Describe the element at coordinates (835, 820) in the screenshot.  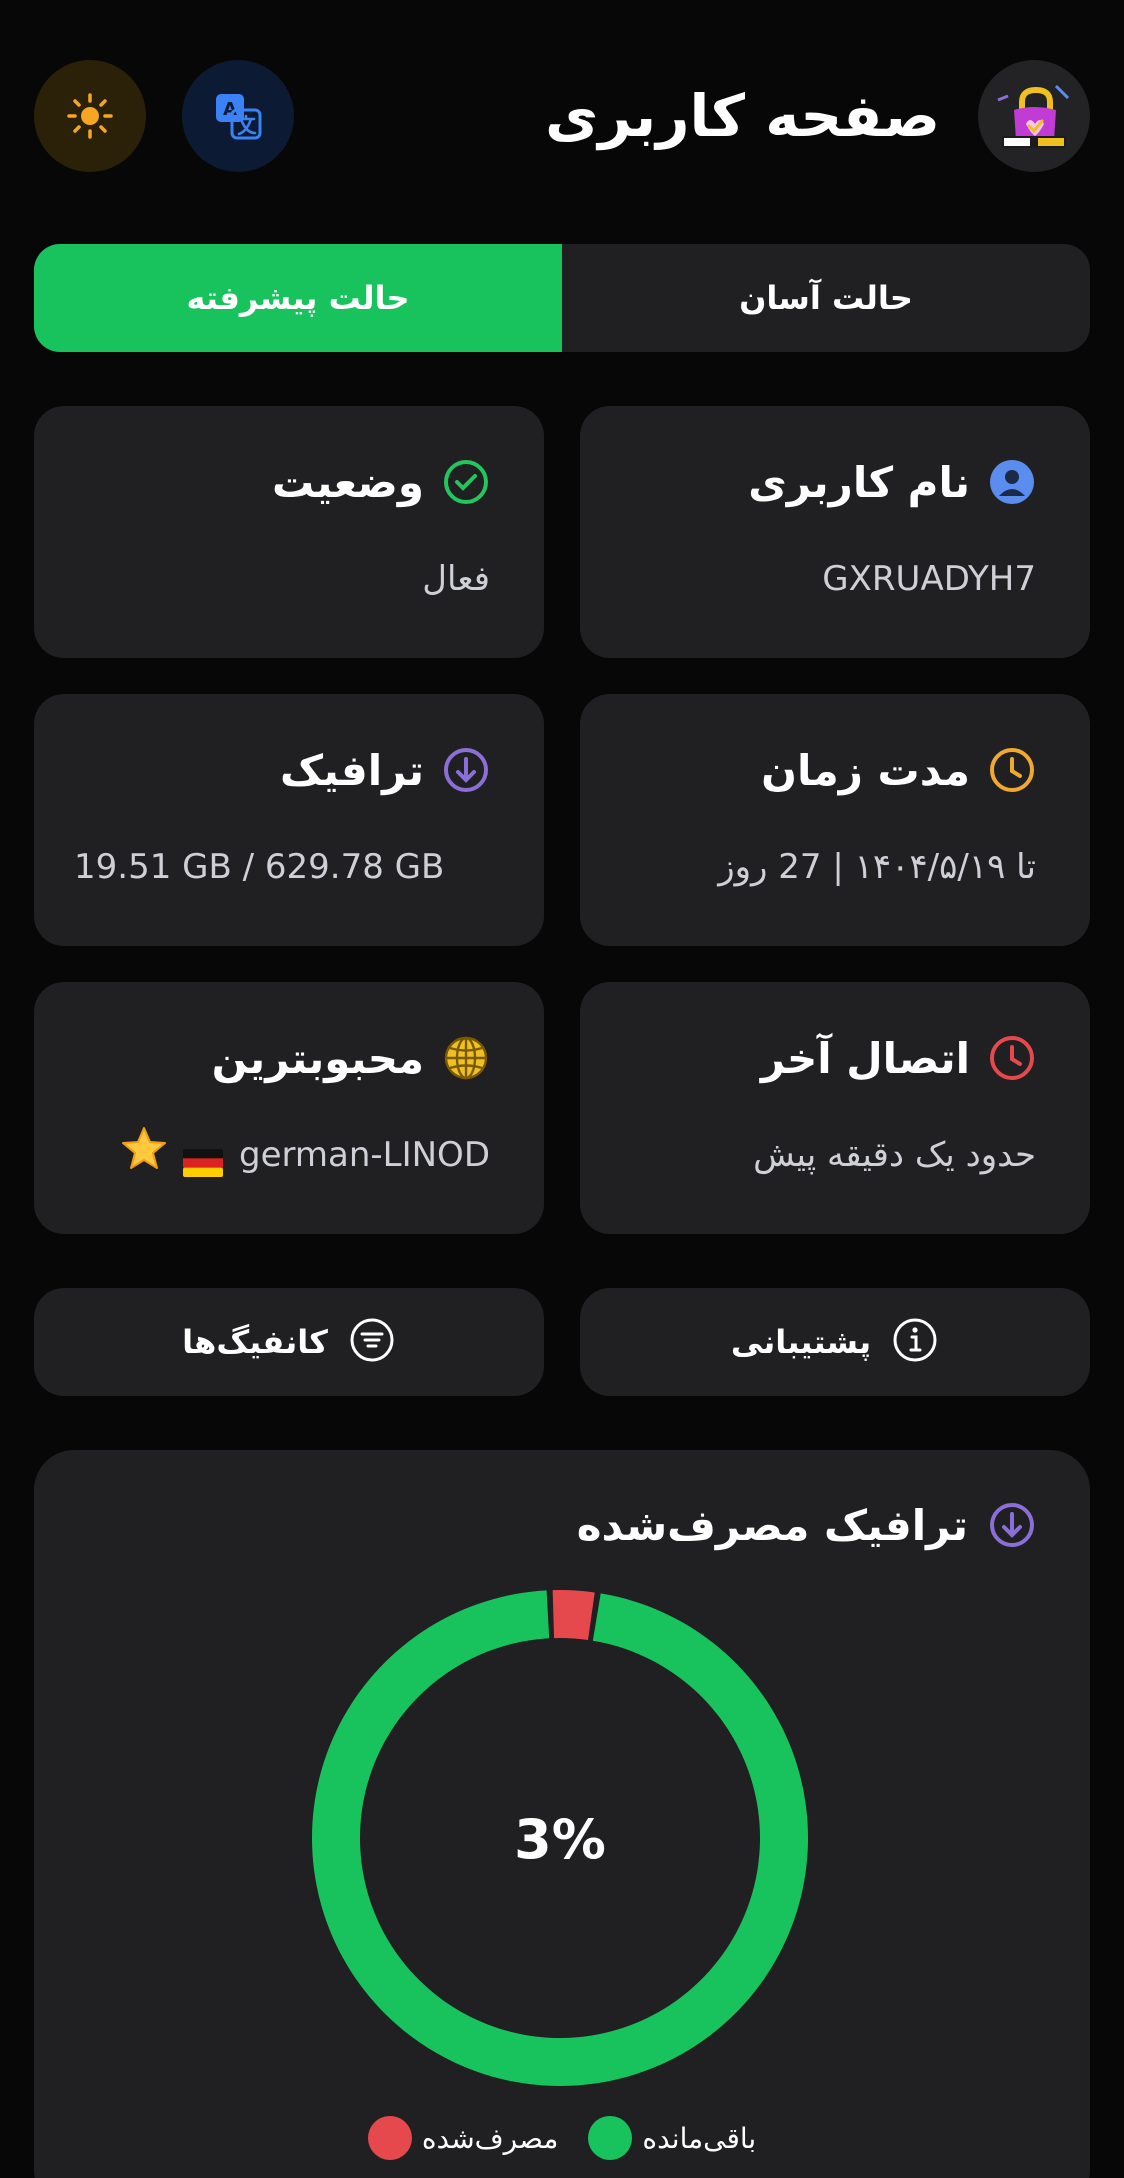
I see `duration-card: مدت زمان تا ۱۴۰۴/۵/۱۹ | 27 روز` at that location.